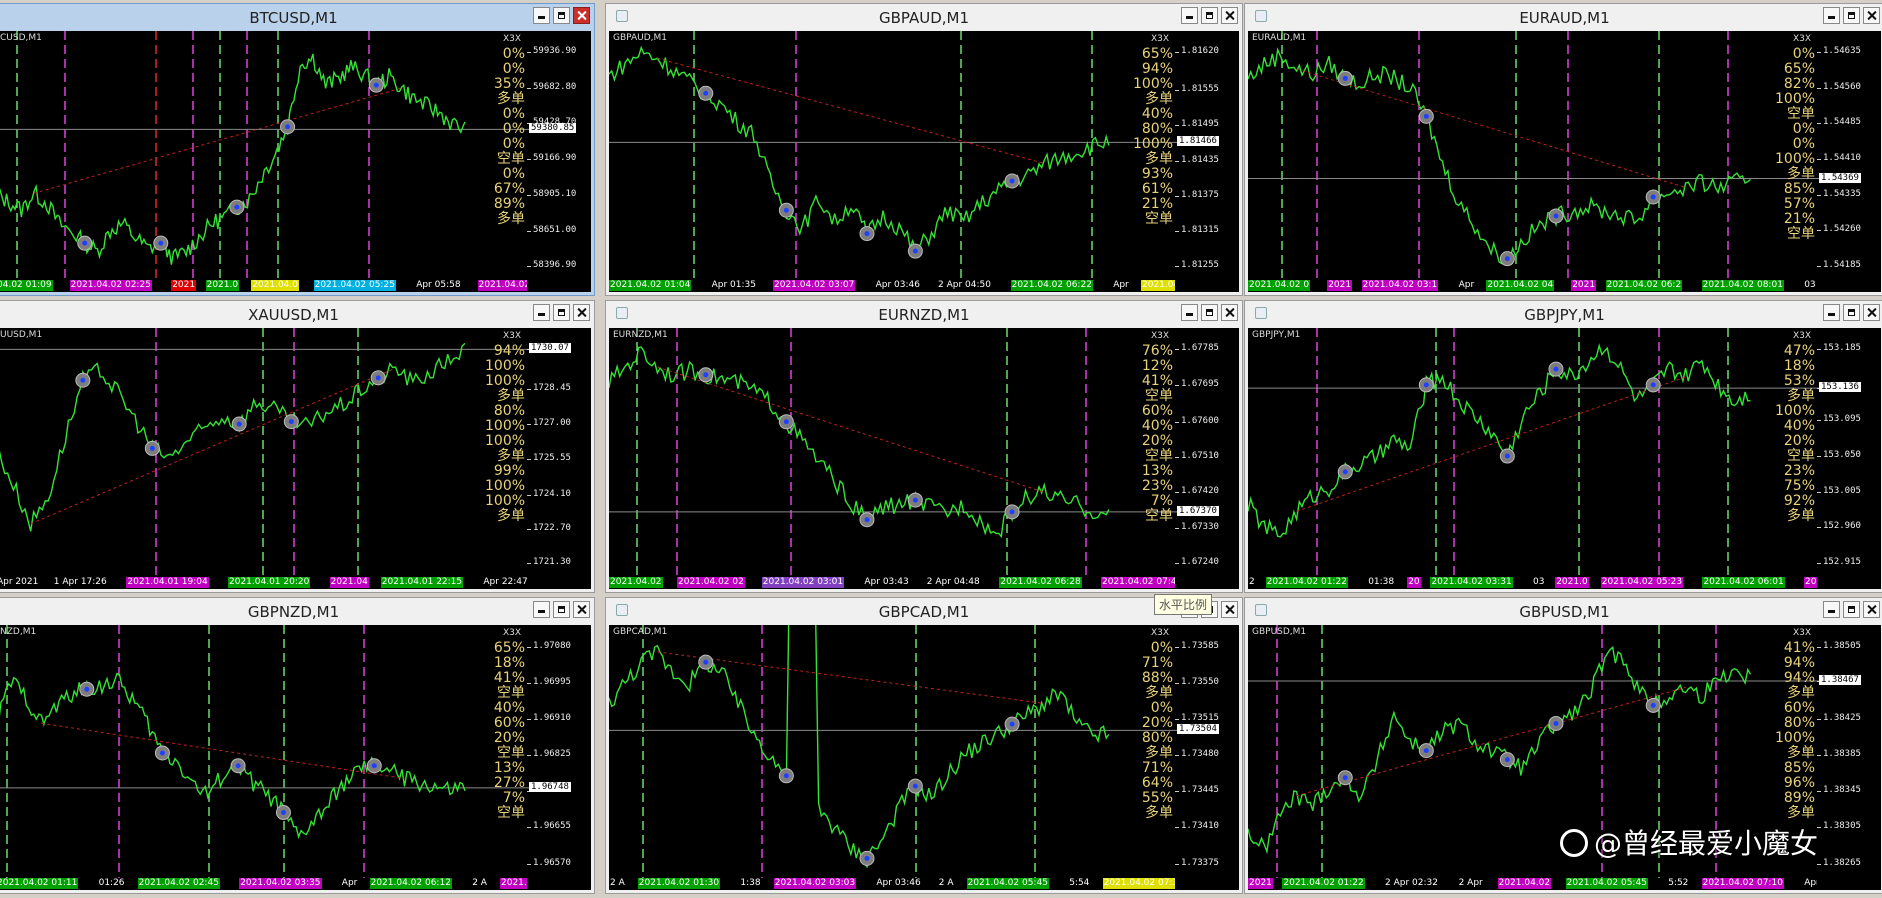 The height and width of the screenshot is (898, 1882). I want to click on window-titlebar: GBPNZD,M1, so click(297, 611).